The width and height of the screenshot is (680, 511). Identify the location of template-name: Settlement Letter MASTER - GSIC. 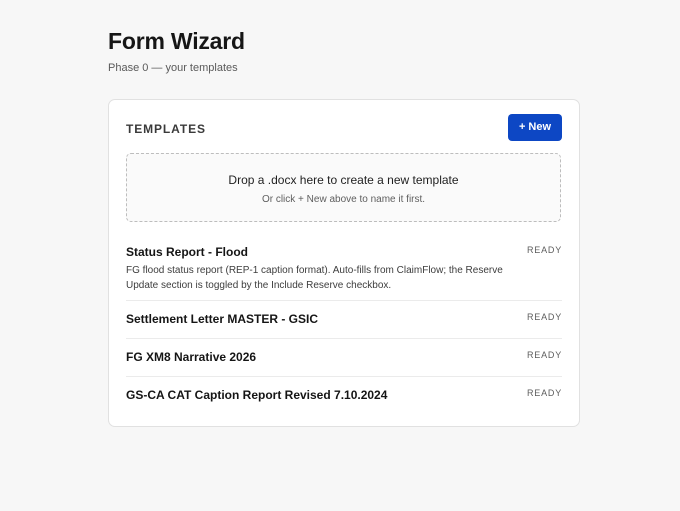
(222, 319).